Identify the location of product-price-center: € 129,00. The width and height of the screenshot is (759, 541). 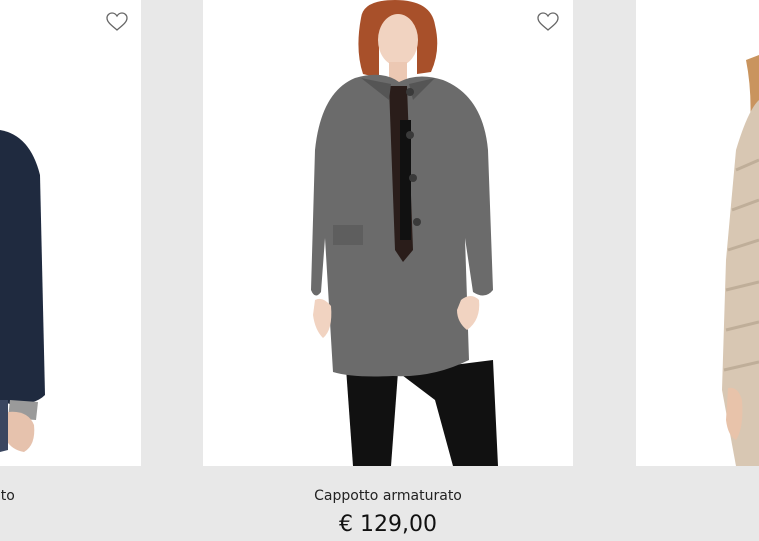
(388, 524).